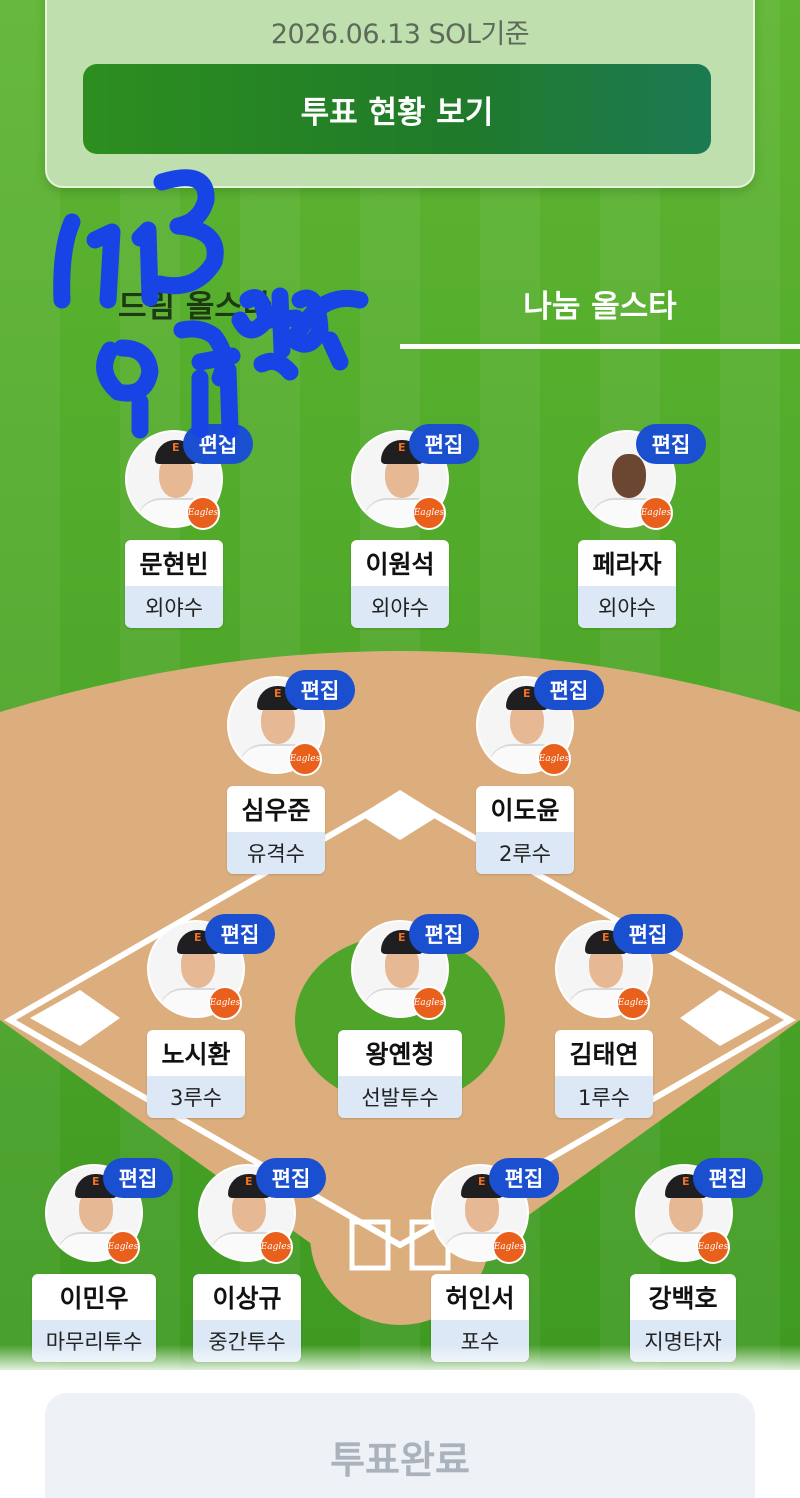 The height and width of the screenshot is (1498, 800). What do you see at coordinates (400, 1360) in the screenshot?
I see `bottom-fade` at bounding box center [400, 1360].